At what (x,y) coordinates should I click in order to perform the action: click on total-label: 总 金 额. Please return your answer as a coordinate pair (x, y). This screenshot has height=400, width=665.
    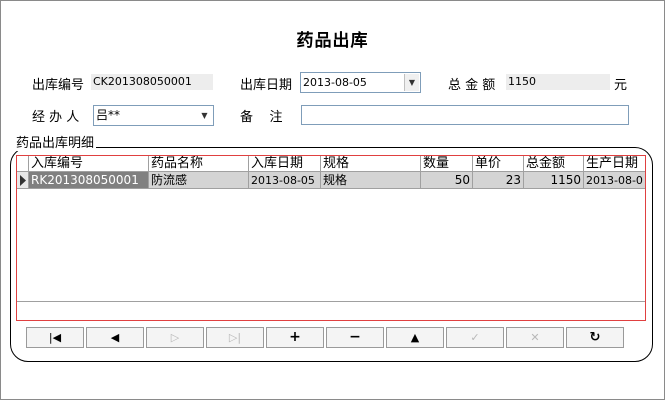
    Looking at the image, I should click on (472, 85).